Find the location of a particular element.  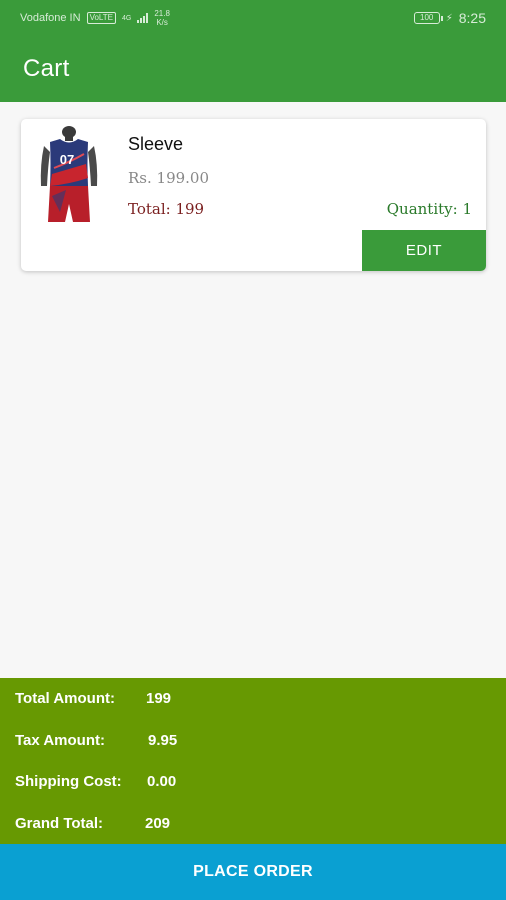

network-type: 4G is located at coordinates (126, 18).